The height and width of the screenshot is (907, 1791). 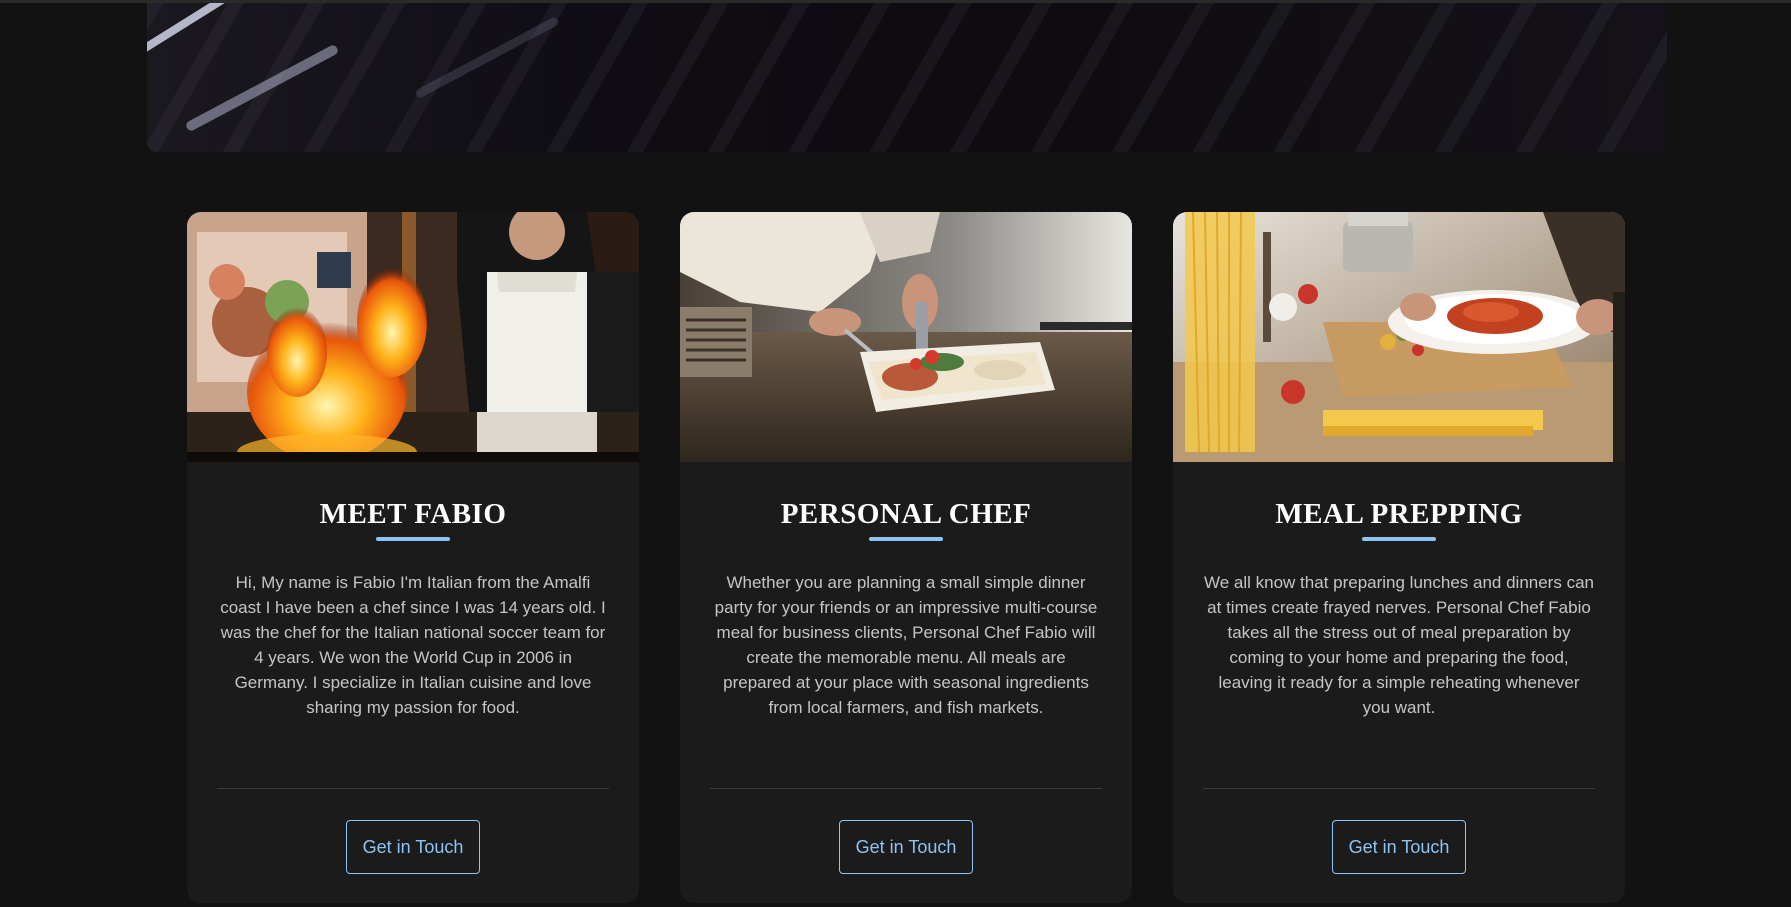 What do you see at coordinates (1399, 514) in the screenshot?
I see `card-title: MEAL PREPPING` at bounding box center [1399, 514].